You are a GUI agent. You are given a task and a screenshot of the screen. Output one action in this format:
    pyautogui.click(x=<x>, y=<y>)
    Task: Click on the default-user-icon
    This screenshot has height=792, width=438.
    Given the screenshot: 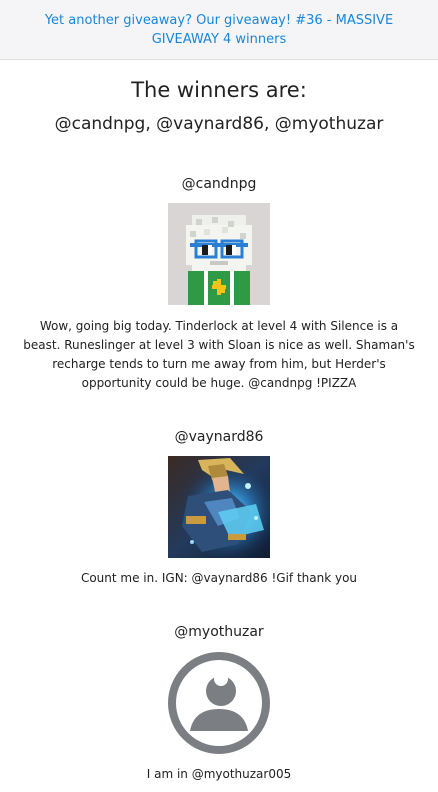 What is the action you would take?
    pyautogui.click(x=219, y=703)
    